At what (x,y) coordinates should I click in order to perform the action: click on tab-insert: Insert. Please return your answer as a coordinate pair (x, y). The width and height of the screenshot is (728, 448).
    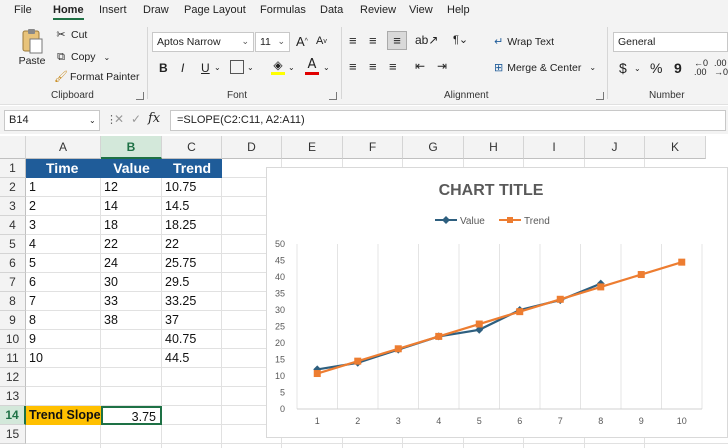
    Looking at the image, I should click on (113, 10).